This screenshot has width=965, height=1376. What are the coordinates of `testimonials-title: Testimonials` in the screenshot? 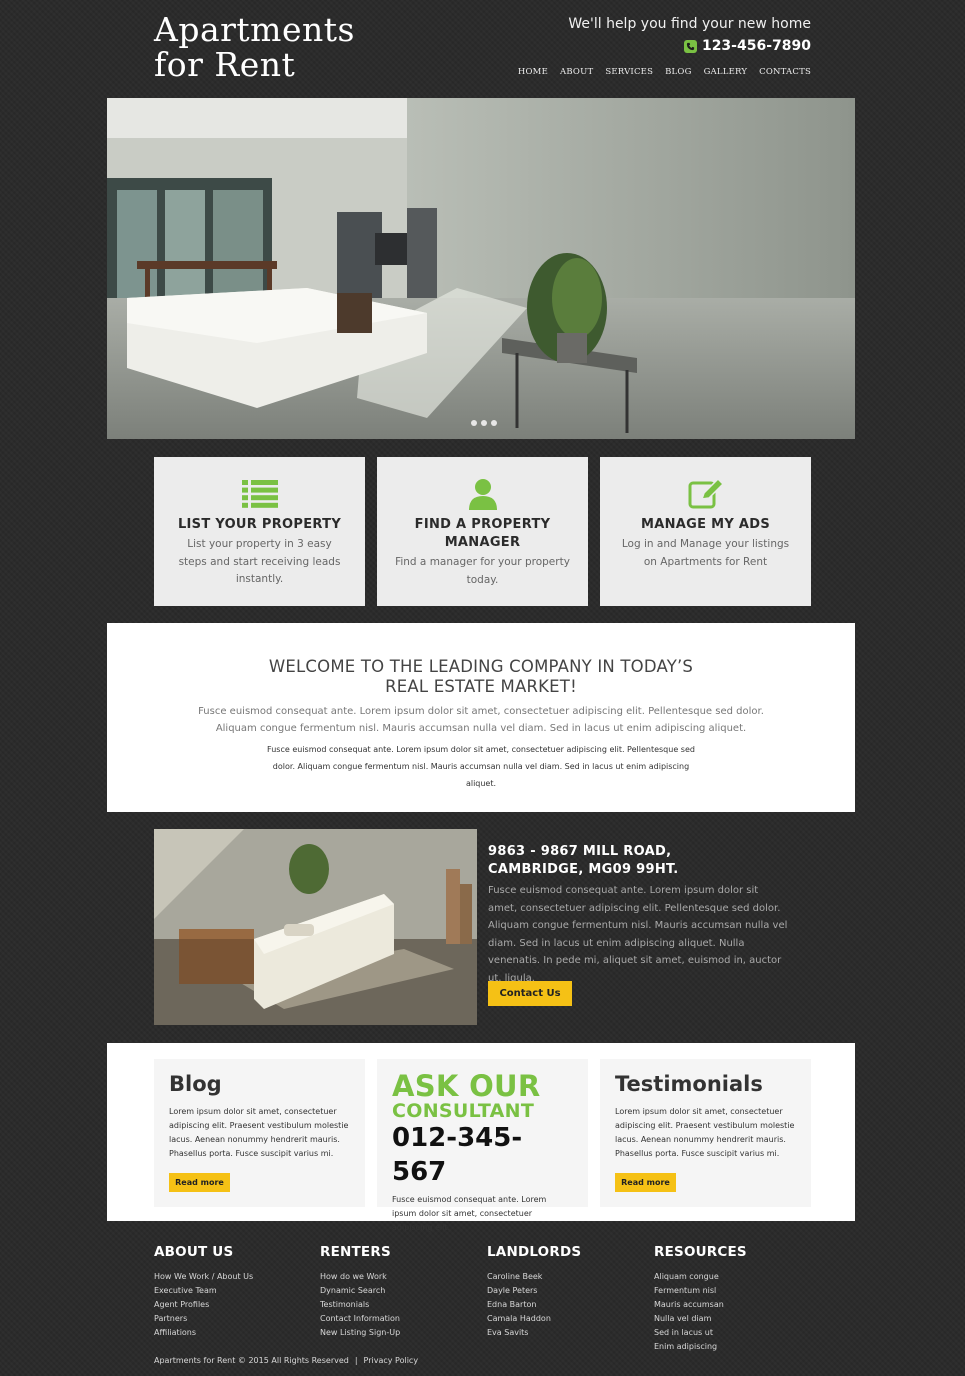 It's located at (705, 1084).